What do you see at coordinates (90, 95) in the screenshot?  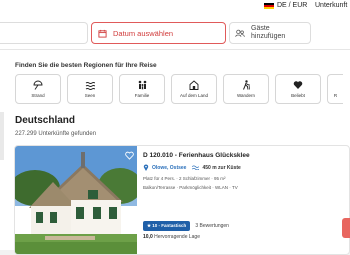 I see `region-label: Seen` at bounding box center [90, 95].